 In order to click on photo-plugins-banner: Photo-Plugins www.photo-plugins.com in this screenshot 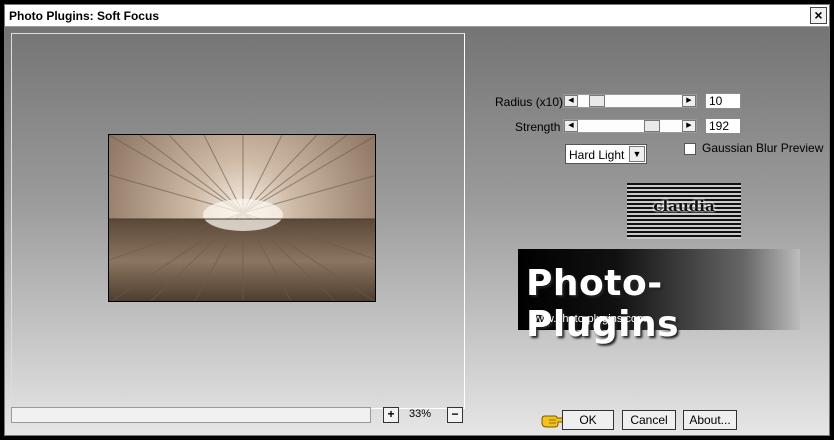, I will do `click(659, 297)`.